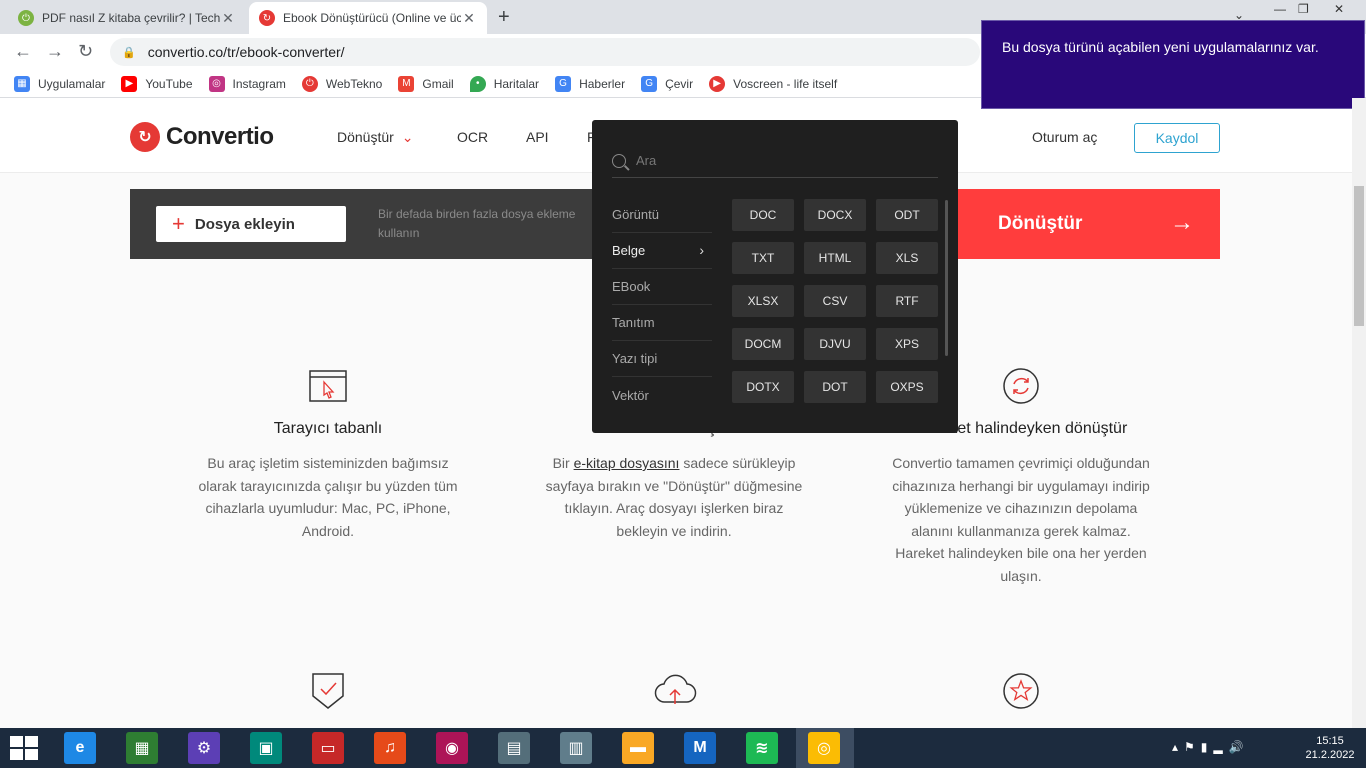 Image resolution: width=1366 pixels, height=768 pixels. Describe the element at coordinates (1359, 256) in the screenshot. I see `scrollbar-thumb` at that location.